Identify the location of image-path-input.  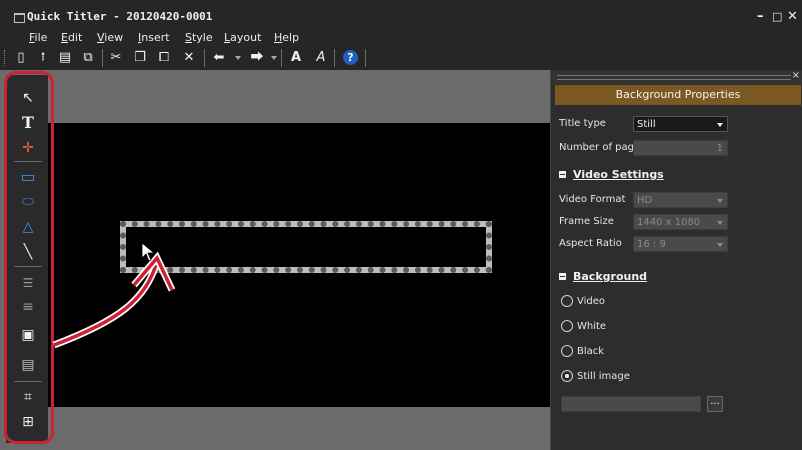
(631, 404).